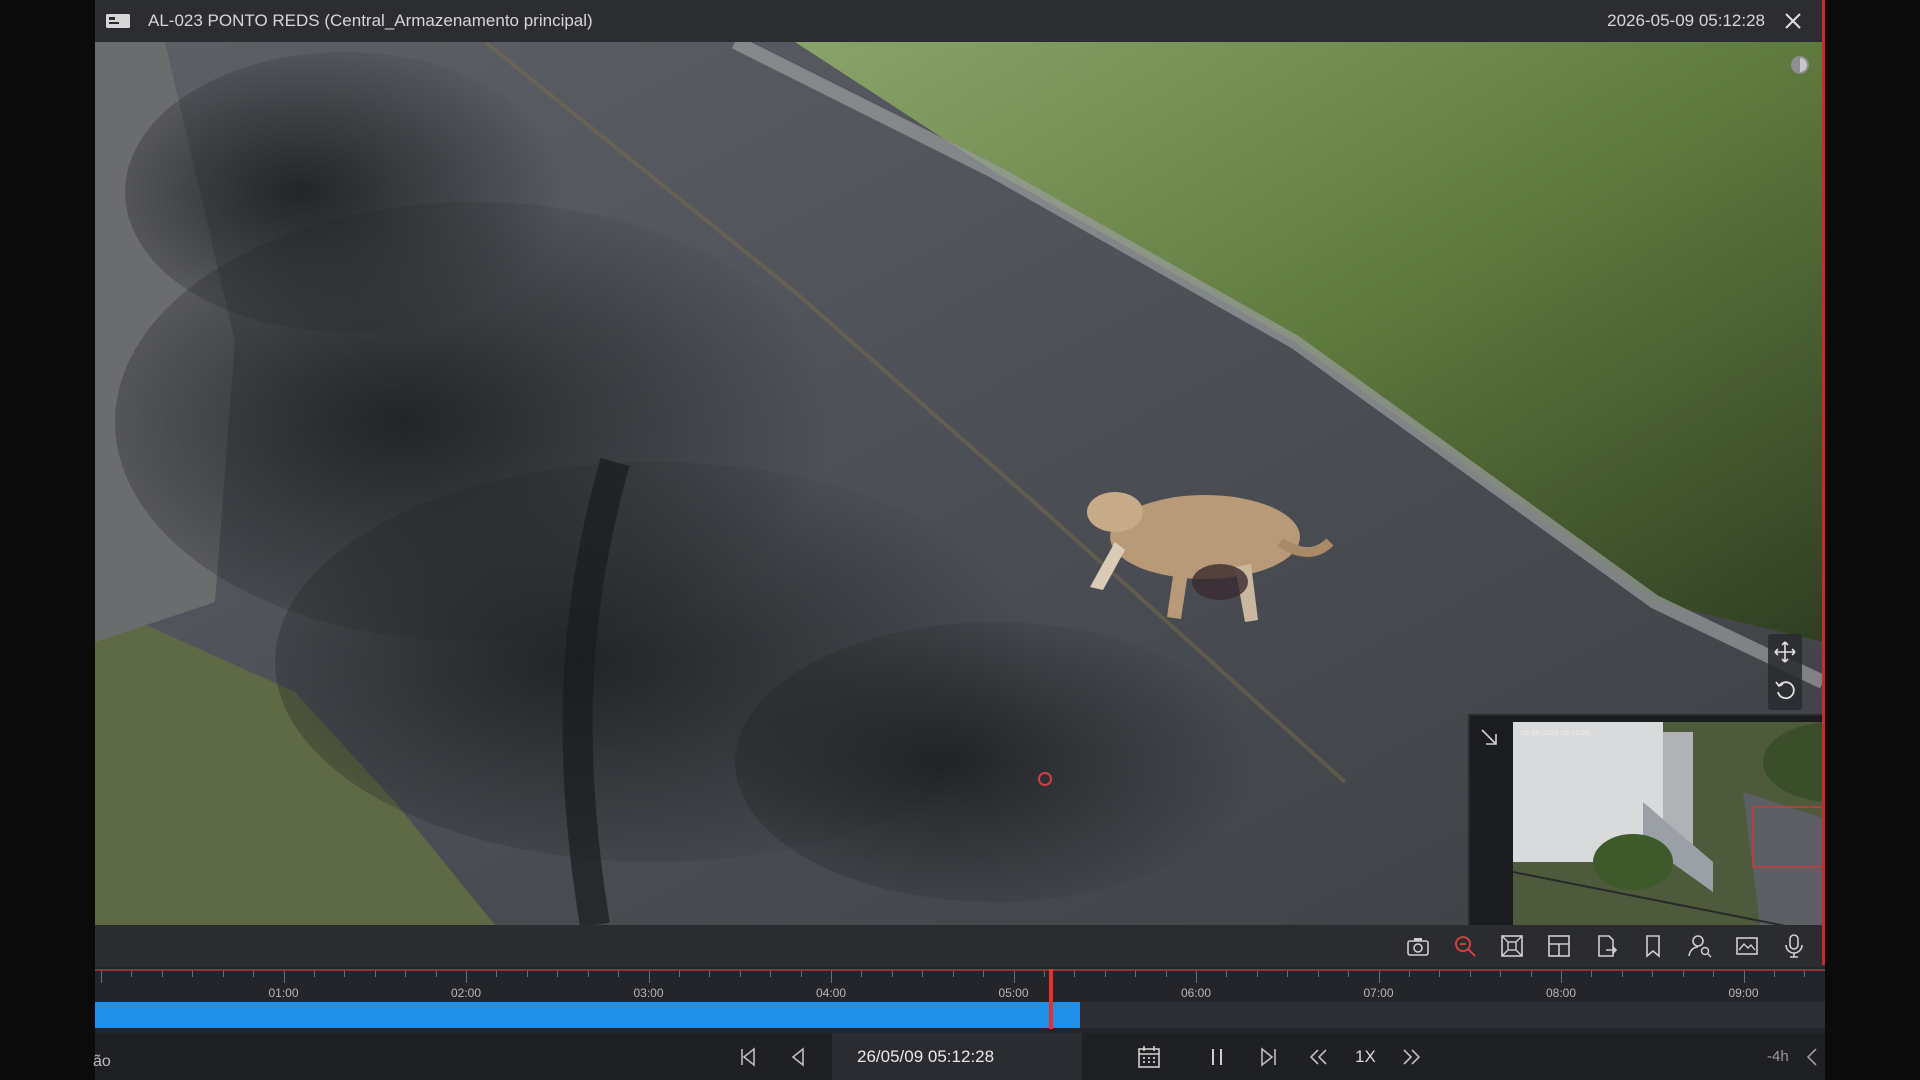  I want to click on pip-scene, so click(1668, 823).